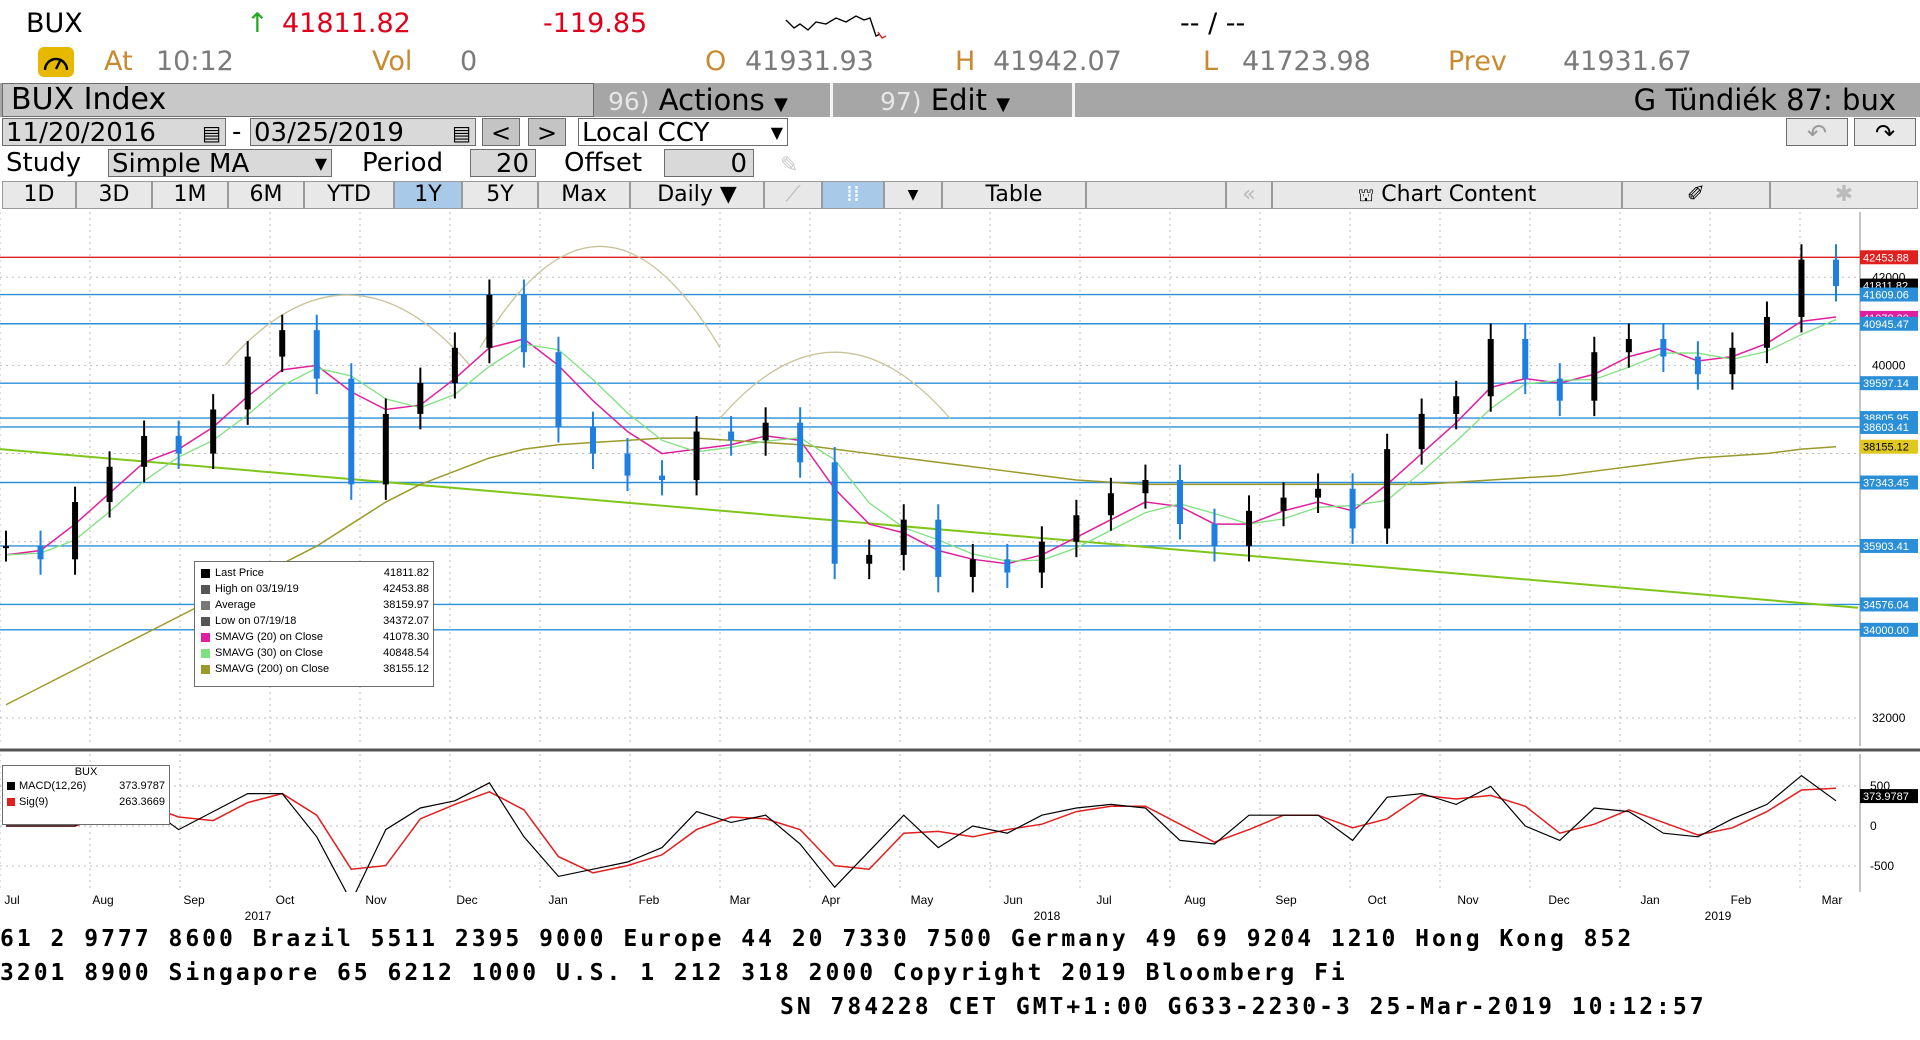  Describe the element at coordinates (428, 195) in the screenshot. I see `tab-1y: 1Y` at that location.